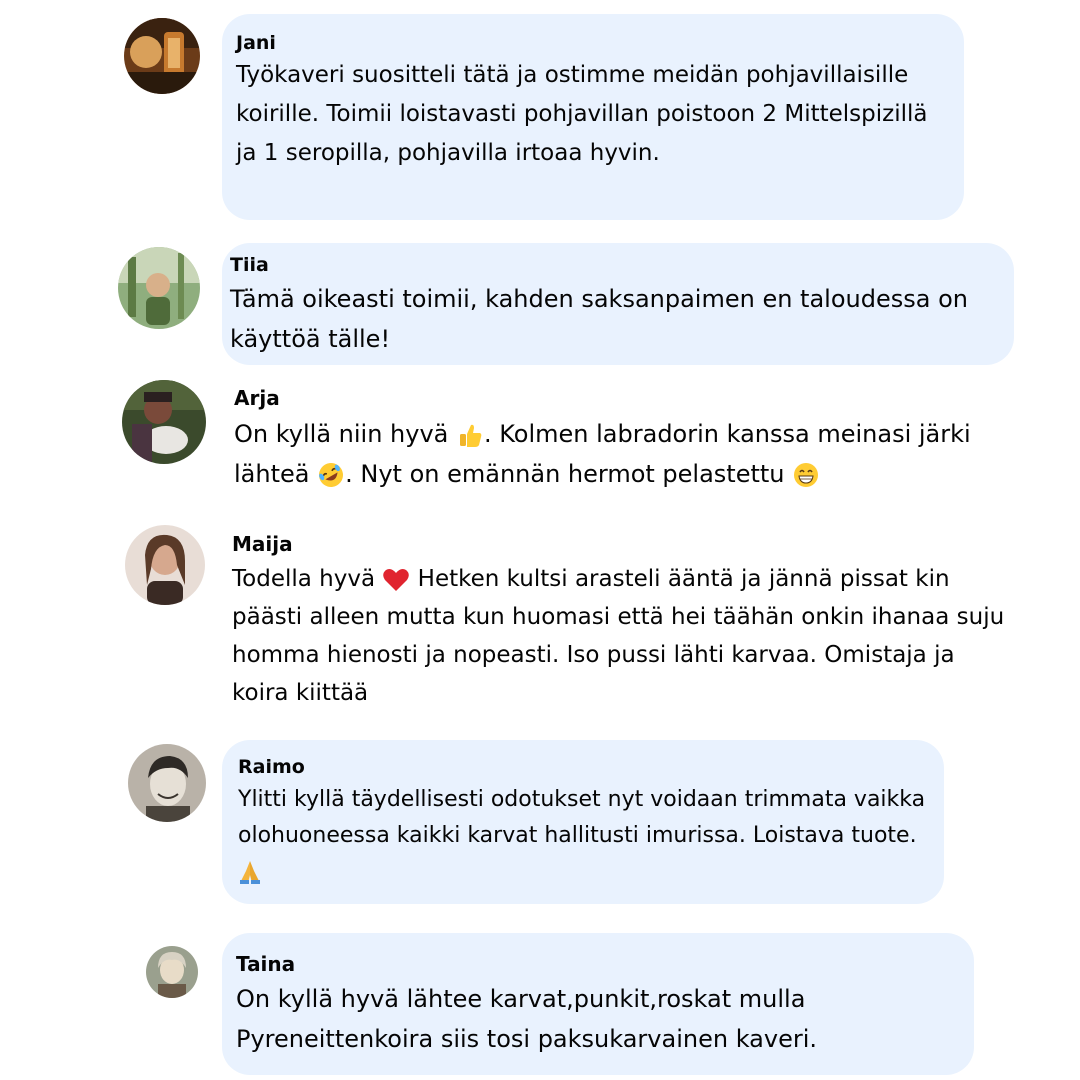 This screenshot has height=1080, width=1080. I want to click on thumbs-up-icon, so click(470, 435).